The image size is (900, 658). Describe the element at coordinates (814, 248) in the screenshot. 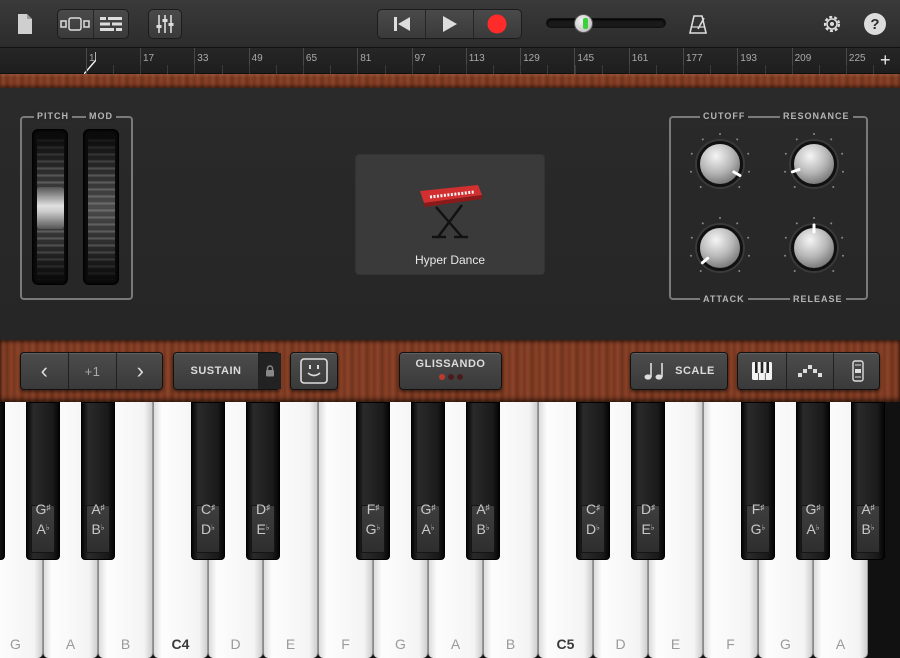

I see `release-knob` at that location.